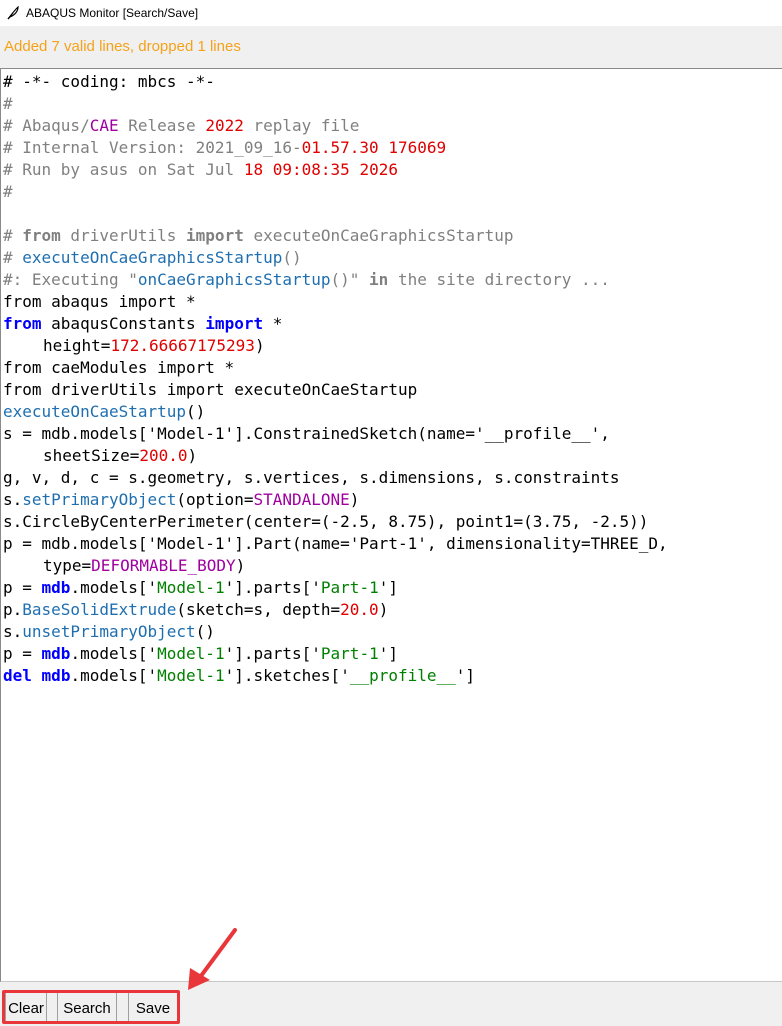 The height and width of the screenshot is (1026, 782). Describe the element at coordinates (392, 104) in the screenshot. I see `code-line: #` at that location.